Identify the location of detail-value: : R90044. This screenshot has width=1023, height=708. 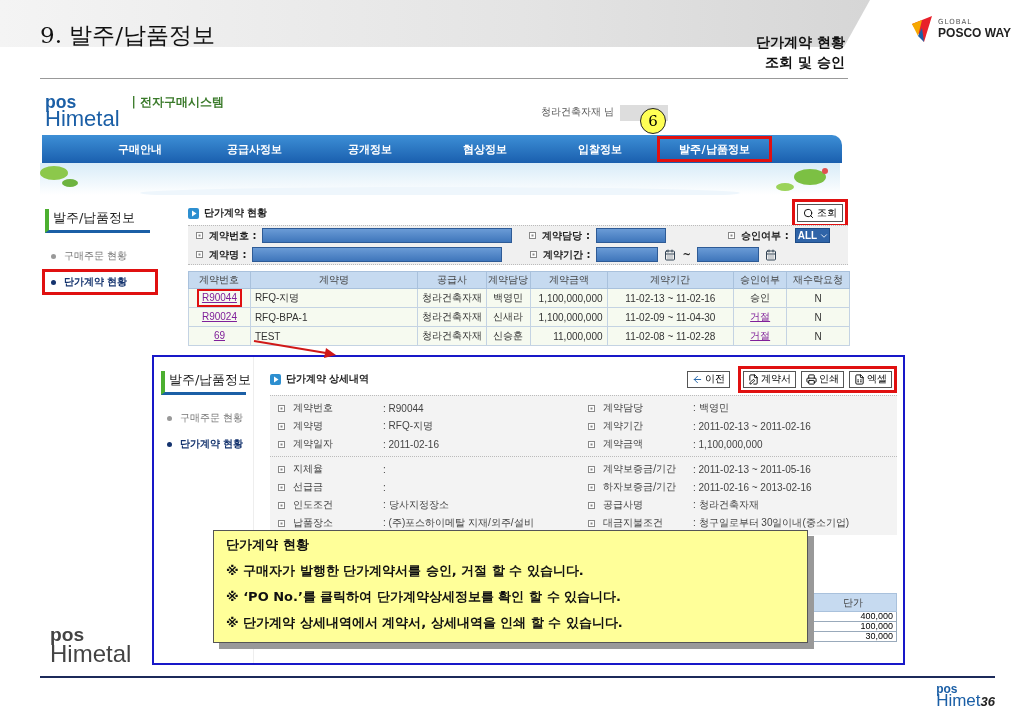
(403, 408).